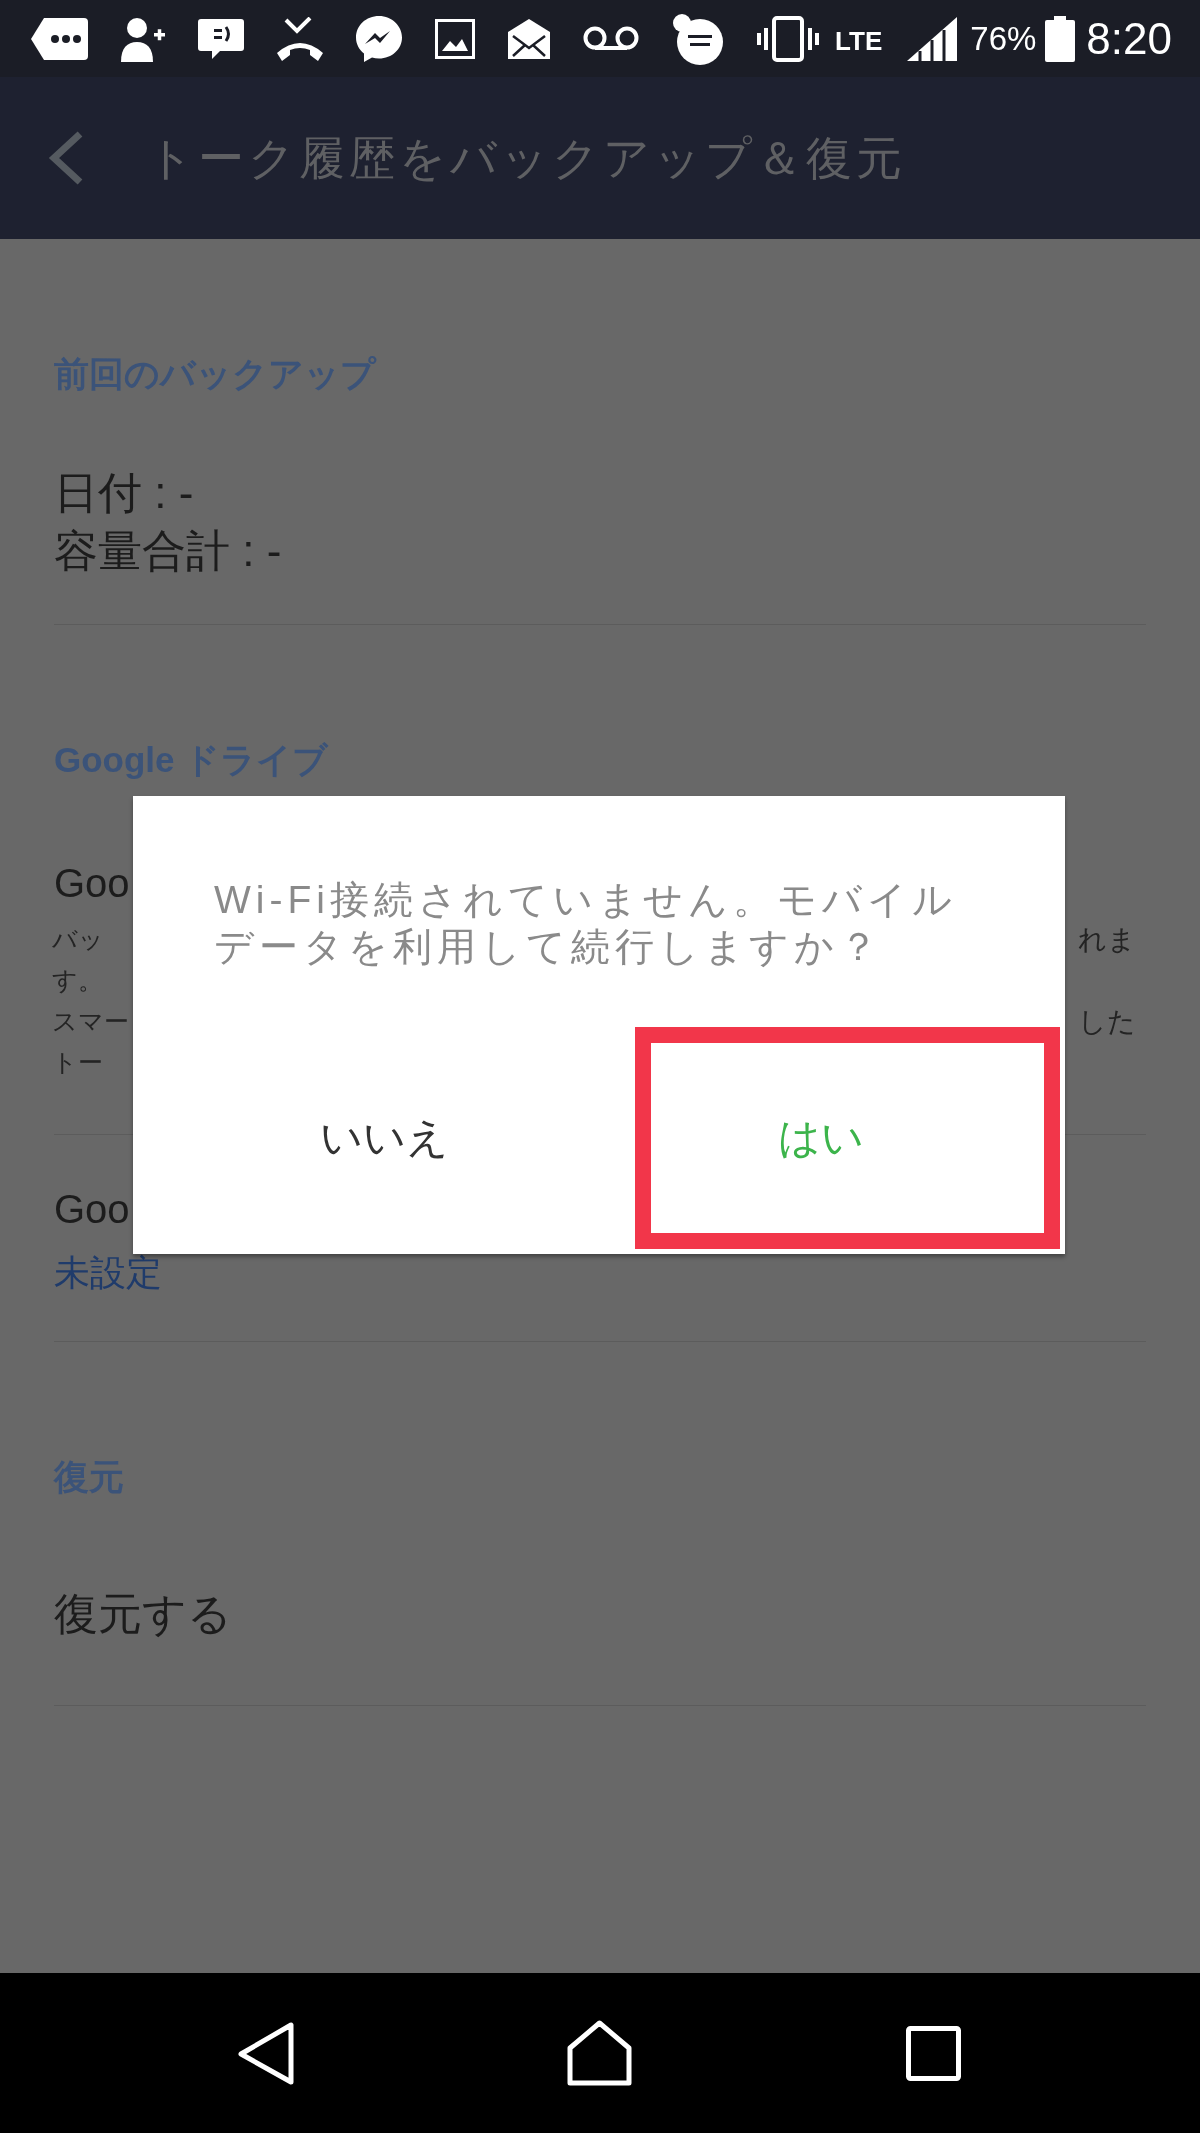 Image resolution: width=1200 pixels, height=2133 pixels. Describe the element at coordinates (788, 38) in the screenshot. I see `vibrate-icon` at that location.